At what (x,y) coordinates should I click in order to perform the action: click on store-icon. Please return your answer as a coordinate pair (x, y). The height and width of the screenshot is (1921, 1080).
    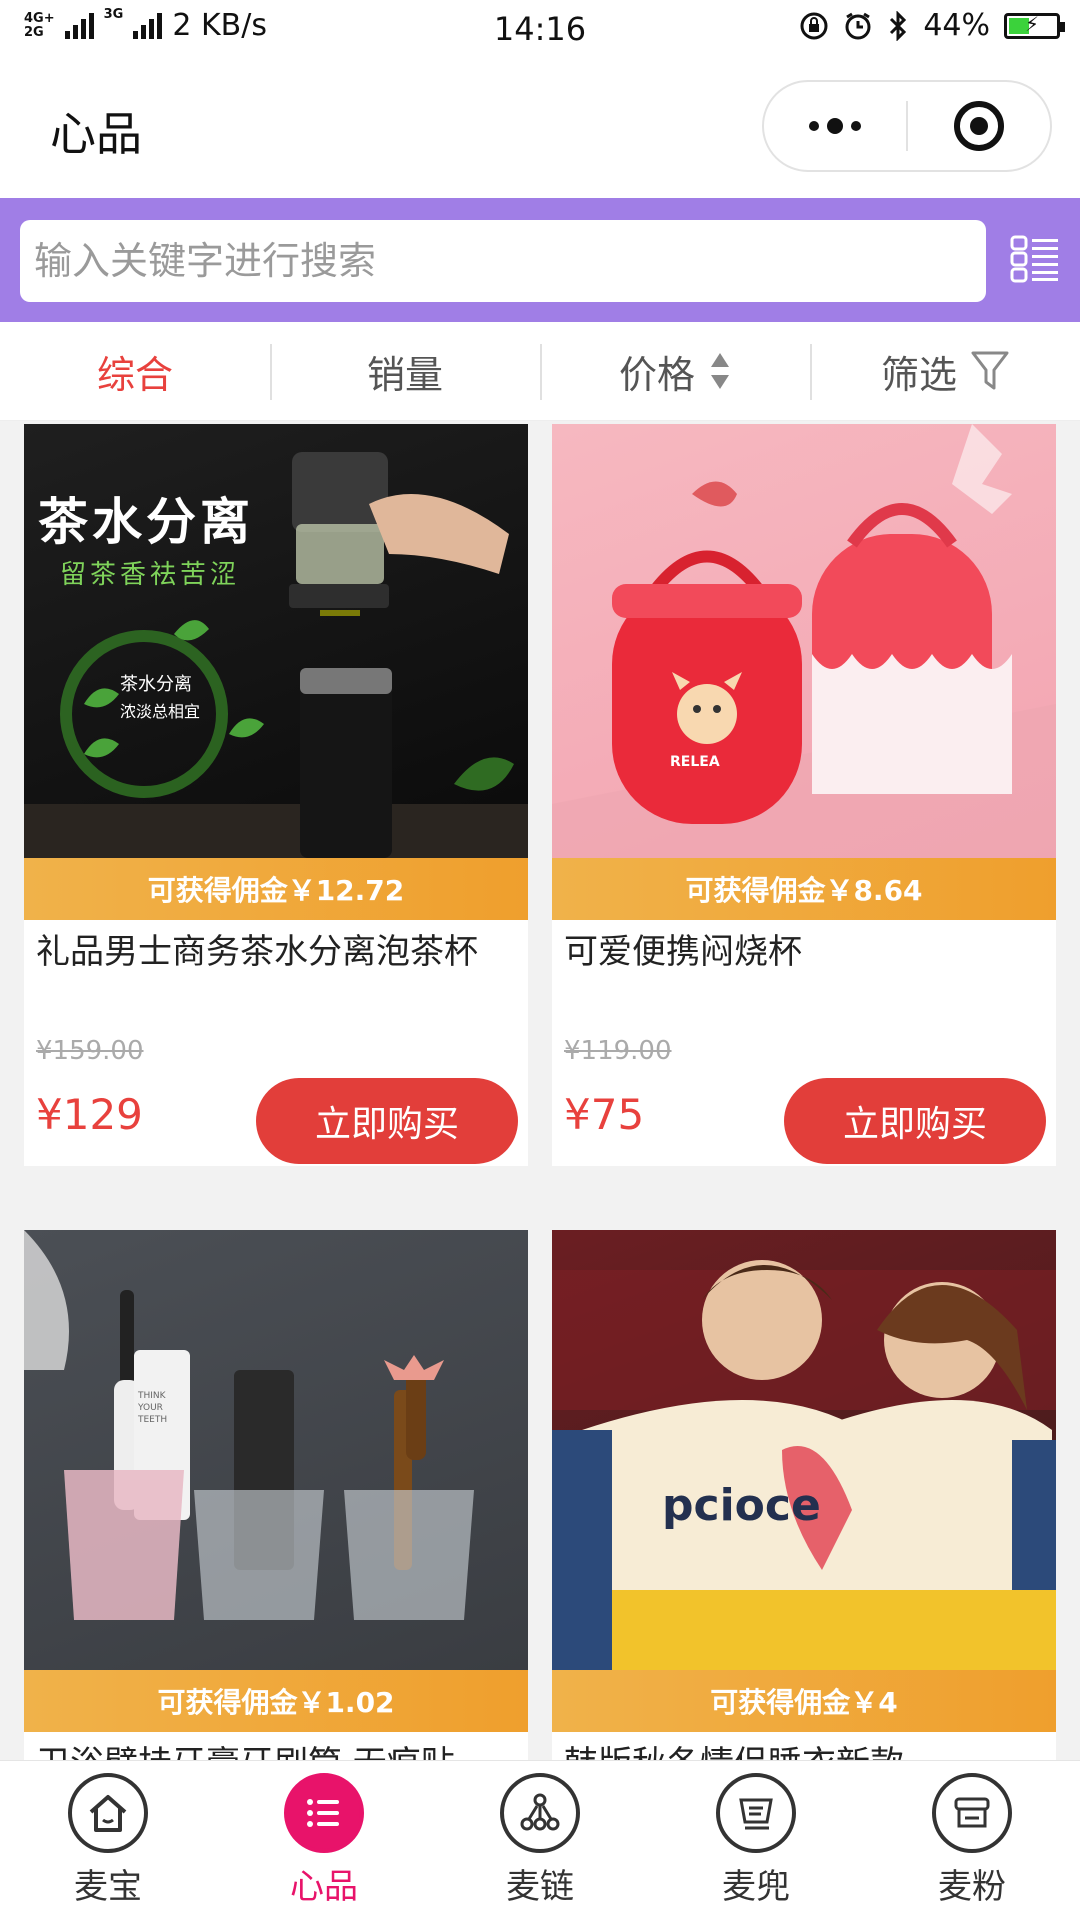
    Looking at the image, I should click on (972, 1813).